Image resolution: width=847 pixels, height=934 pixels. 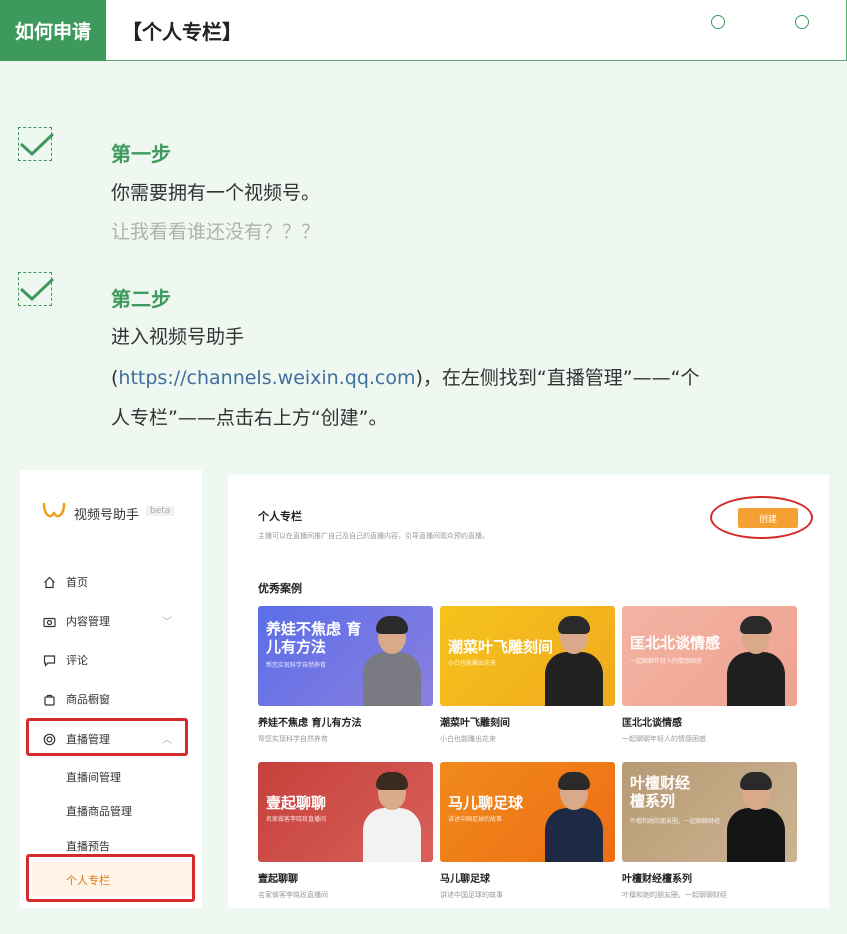 What do you see at coordinates (471, 895) in the screenshot?
I see `case-desc: 讲述中国足球的故事` at bounding box center [471, 895].